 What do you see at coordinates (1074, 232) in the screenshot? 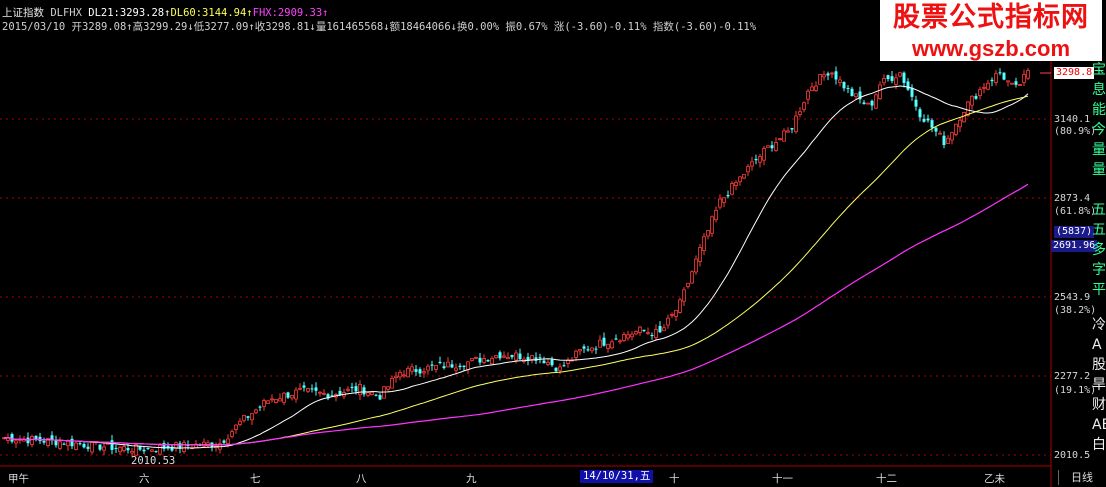
I see `count-badge: (5837)` at bounding box center [1074, 232].